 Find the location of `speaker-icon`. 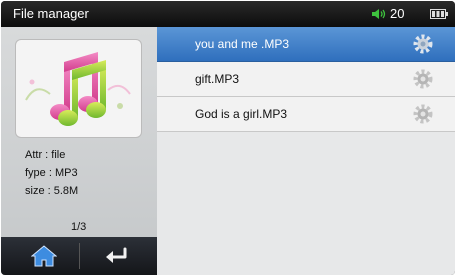

speaker-icon is located at coordinates (379, 14).